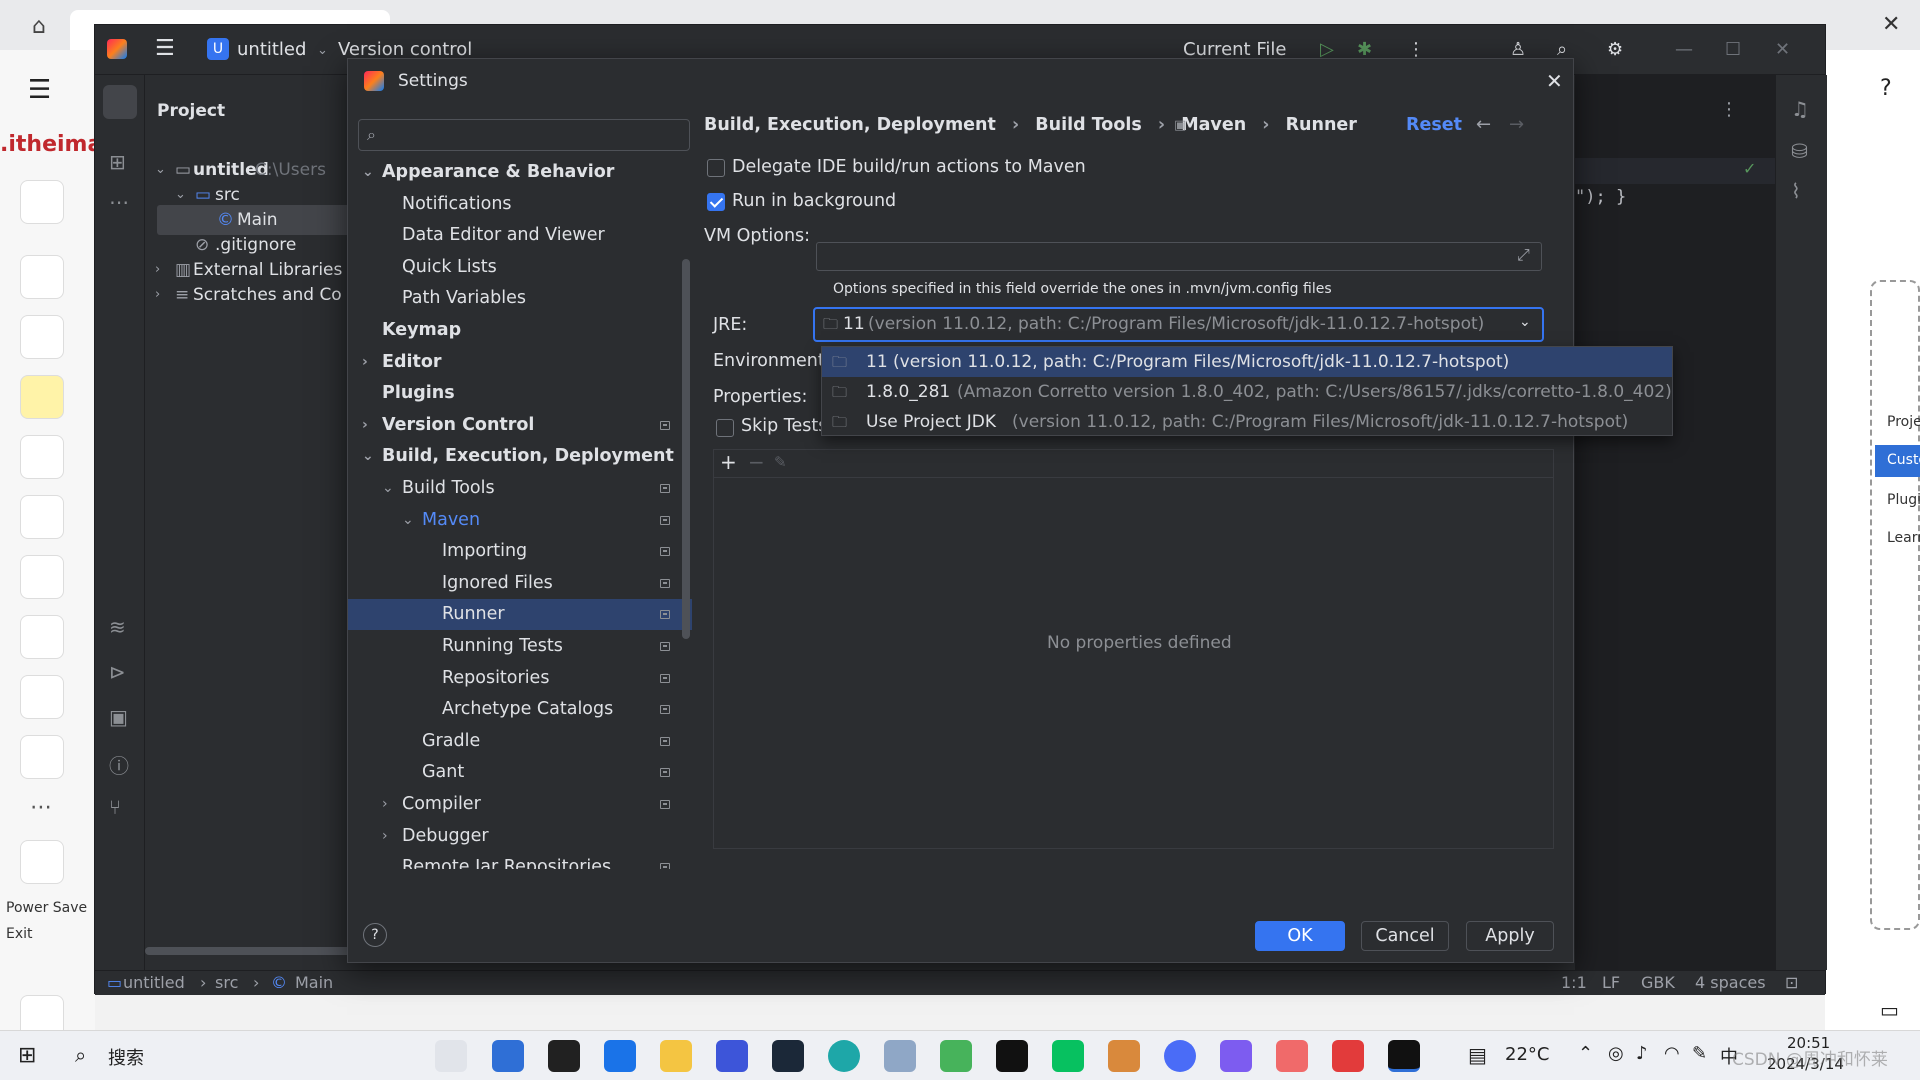 The width and height of the screenshot is (1920, 1080). Describe the element at coordinates (19, 934) in the screenshot. I see `exit-label: Exit` at that location.